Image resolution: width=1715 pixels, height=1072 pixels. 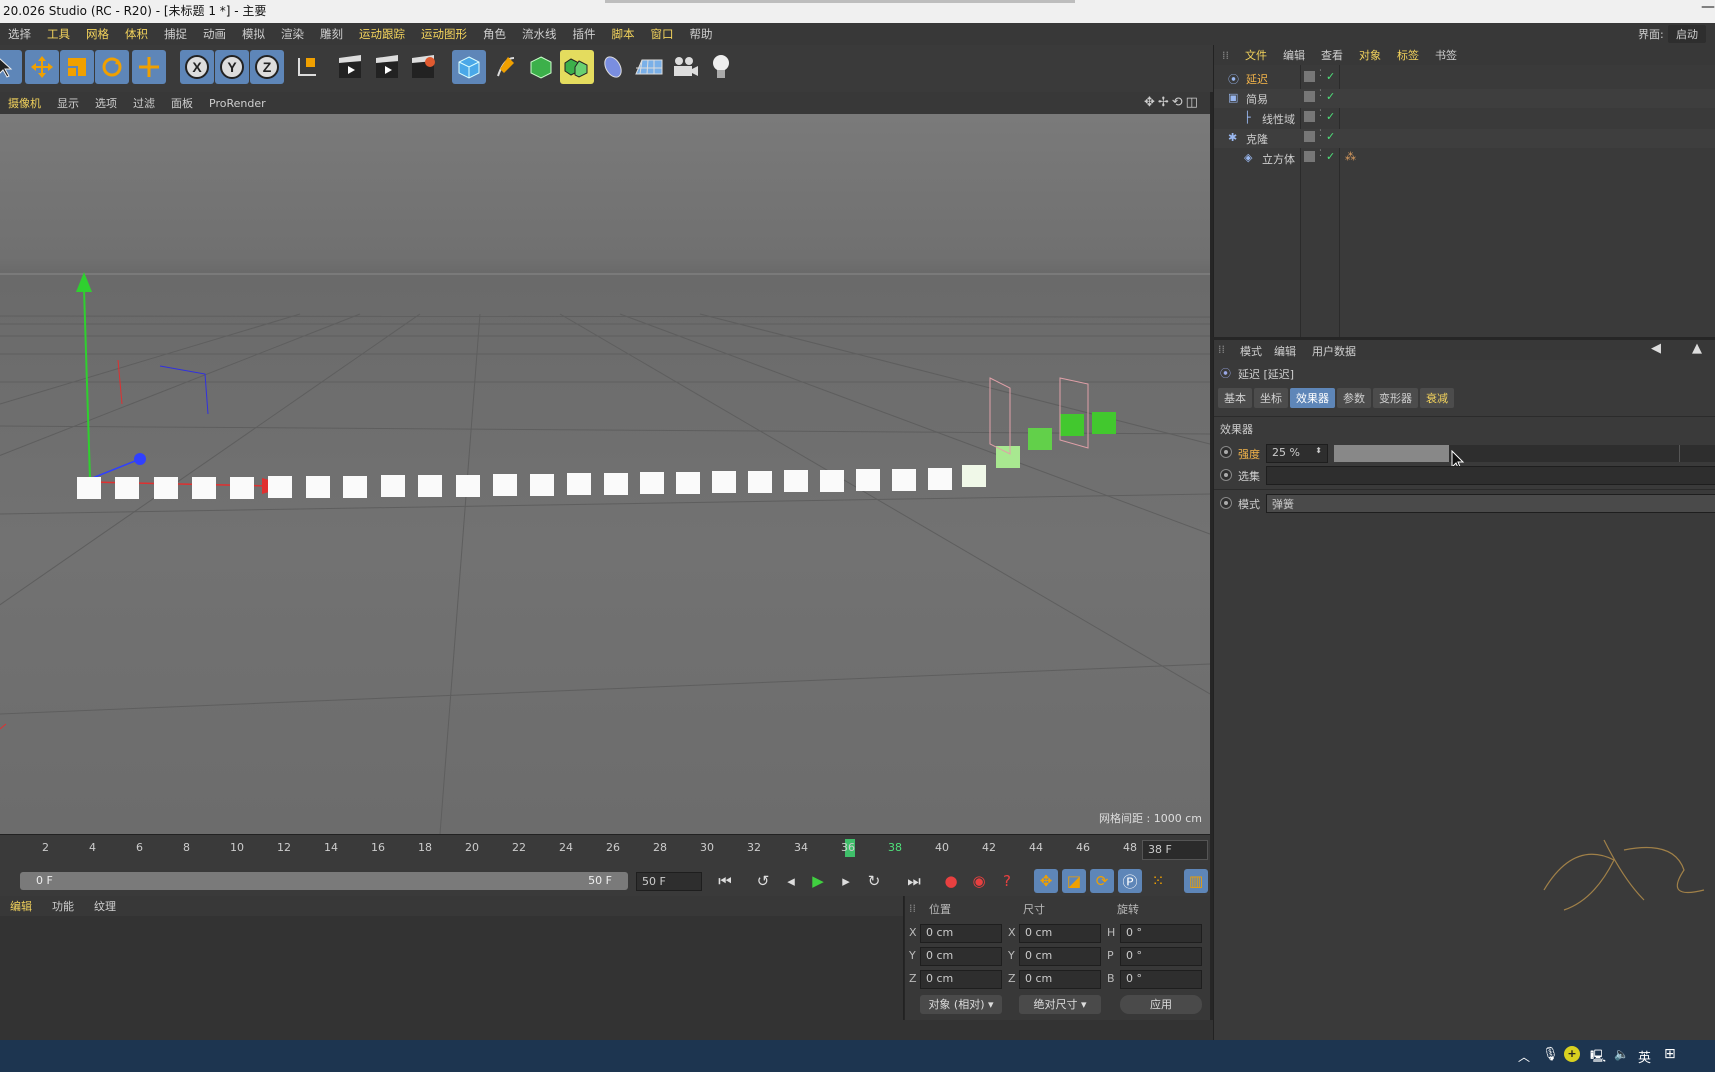 I want to click on coord-mode-select: 对象 (相对) ▾, so click(x=961, y=1004).